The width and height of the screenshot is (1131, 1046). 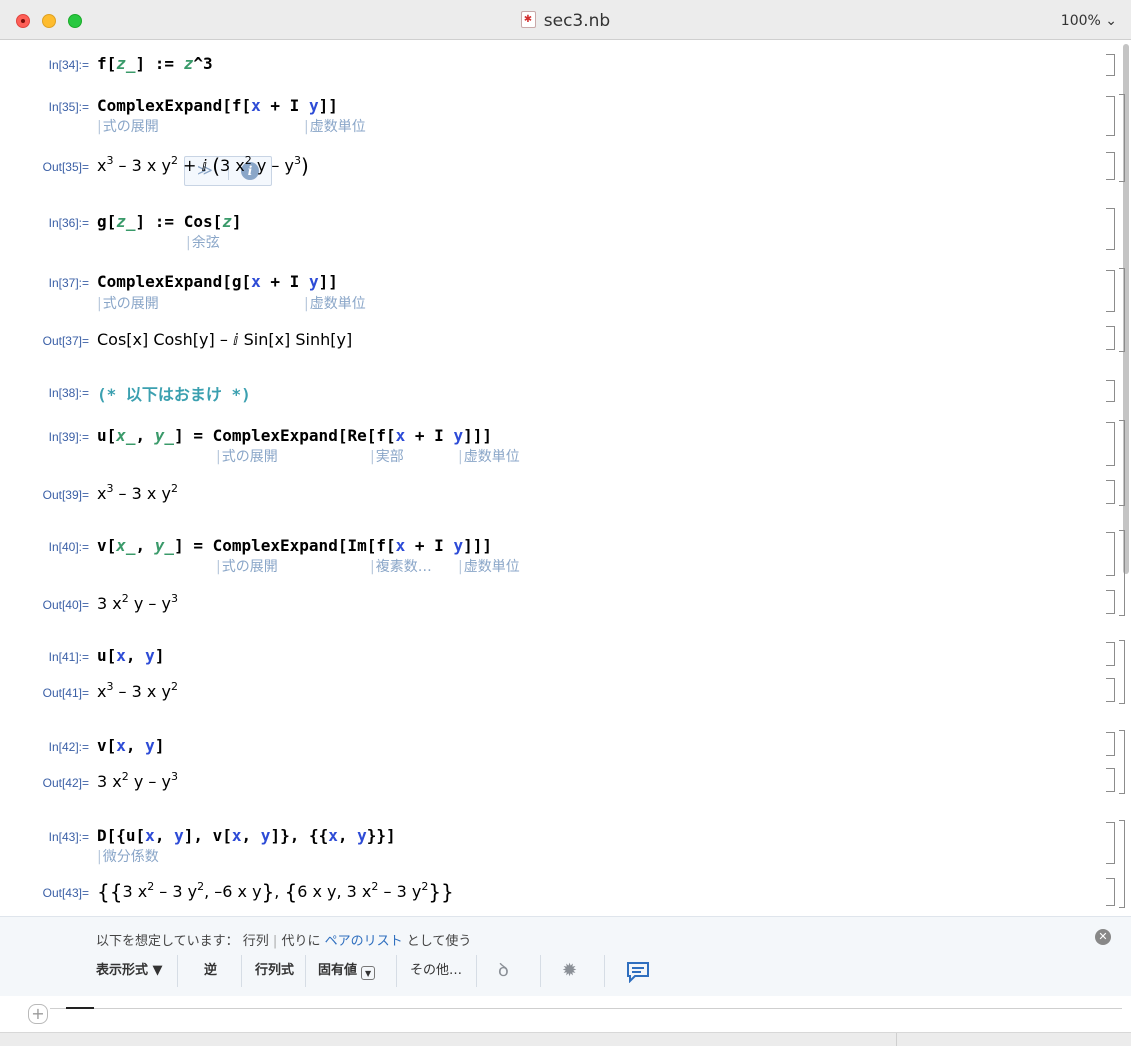 I want to click on cell-label-in39: In[39]:=, so click(x=68, y=437).